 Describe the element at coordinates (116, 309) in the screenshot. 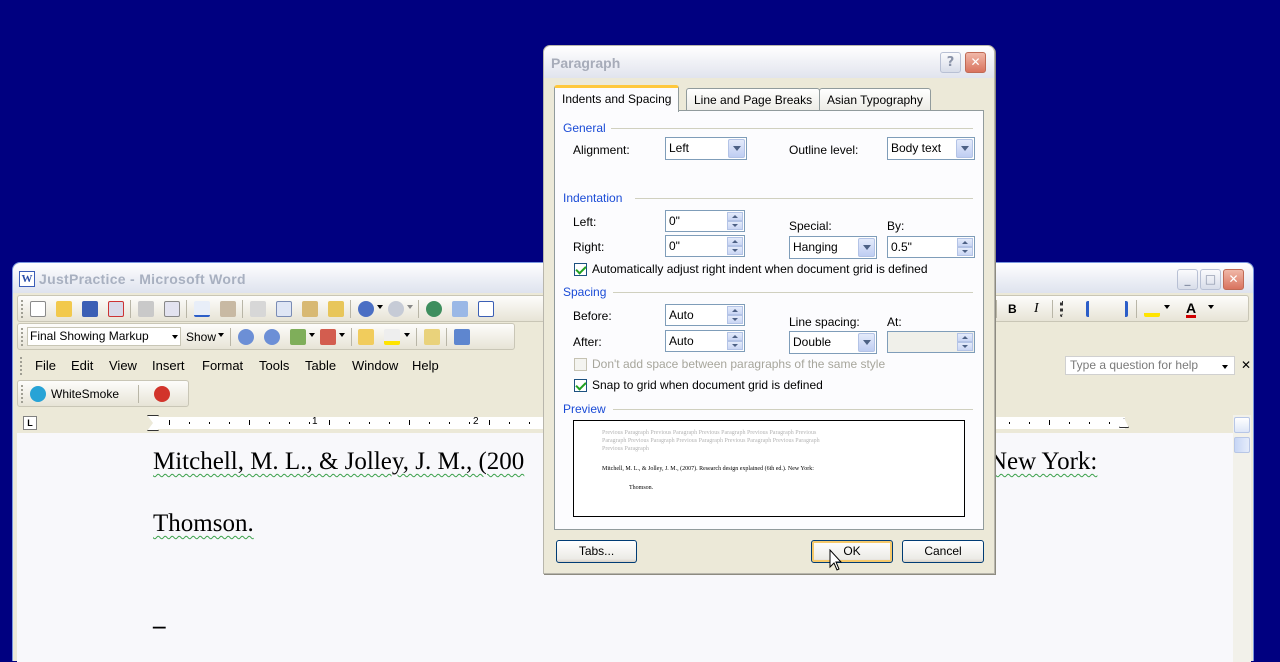

I see `permission-icon` at that location.